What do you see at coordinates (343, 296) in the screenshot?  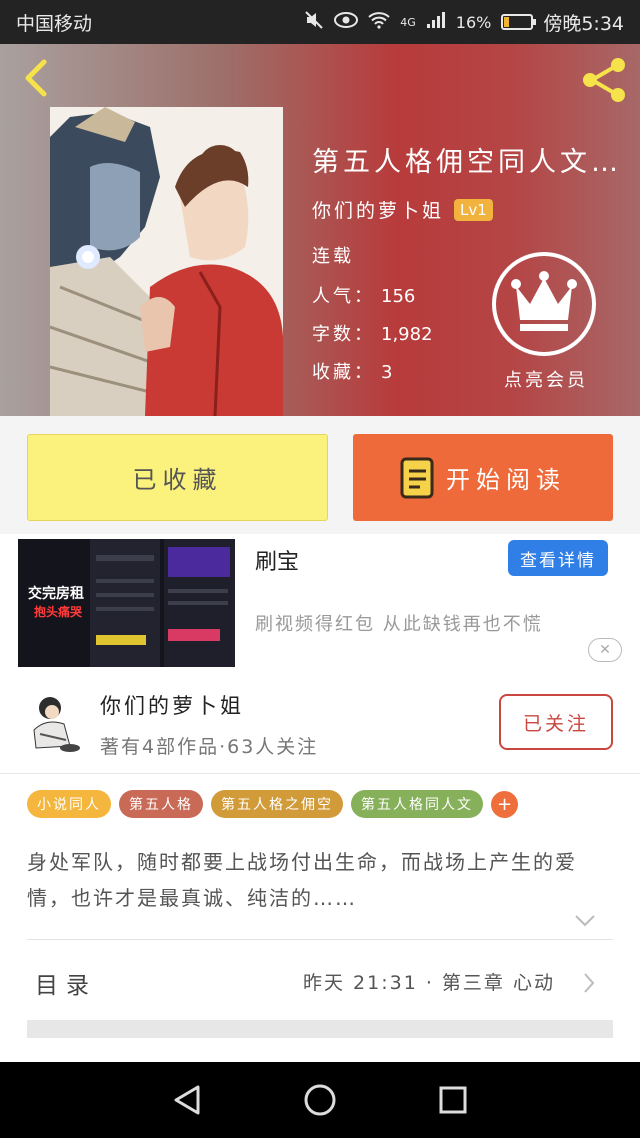 I see `popularity-label: 人气：` at bounding box center [343, 296].